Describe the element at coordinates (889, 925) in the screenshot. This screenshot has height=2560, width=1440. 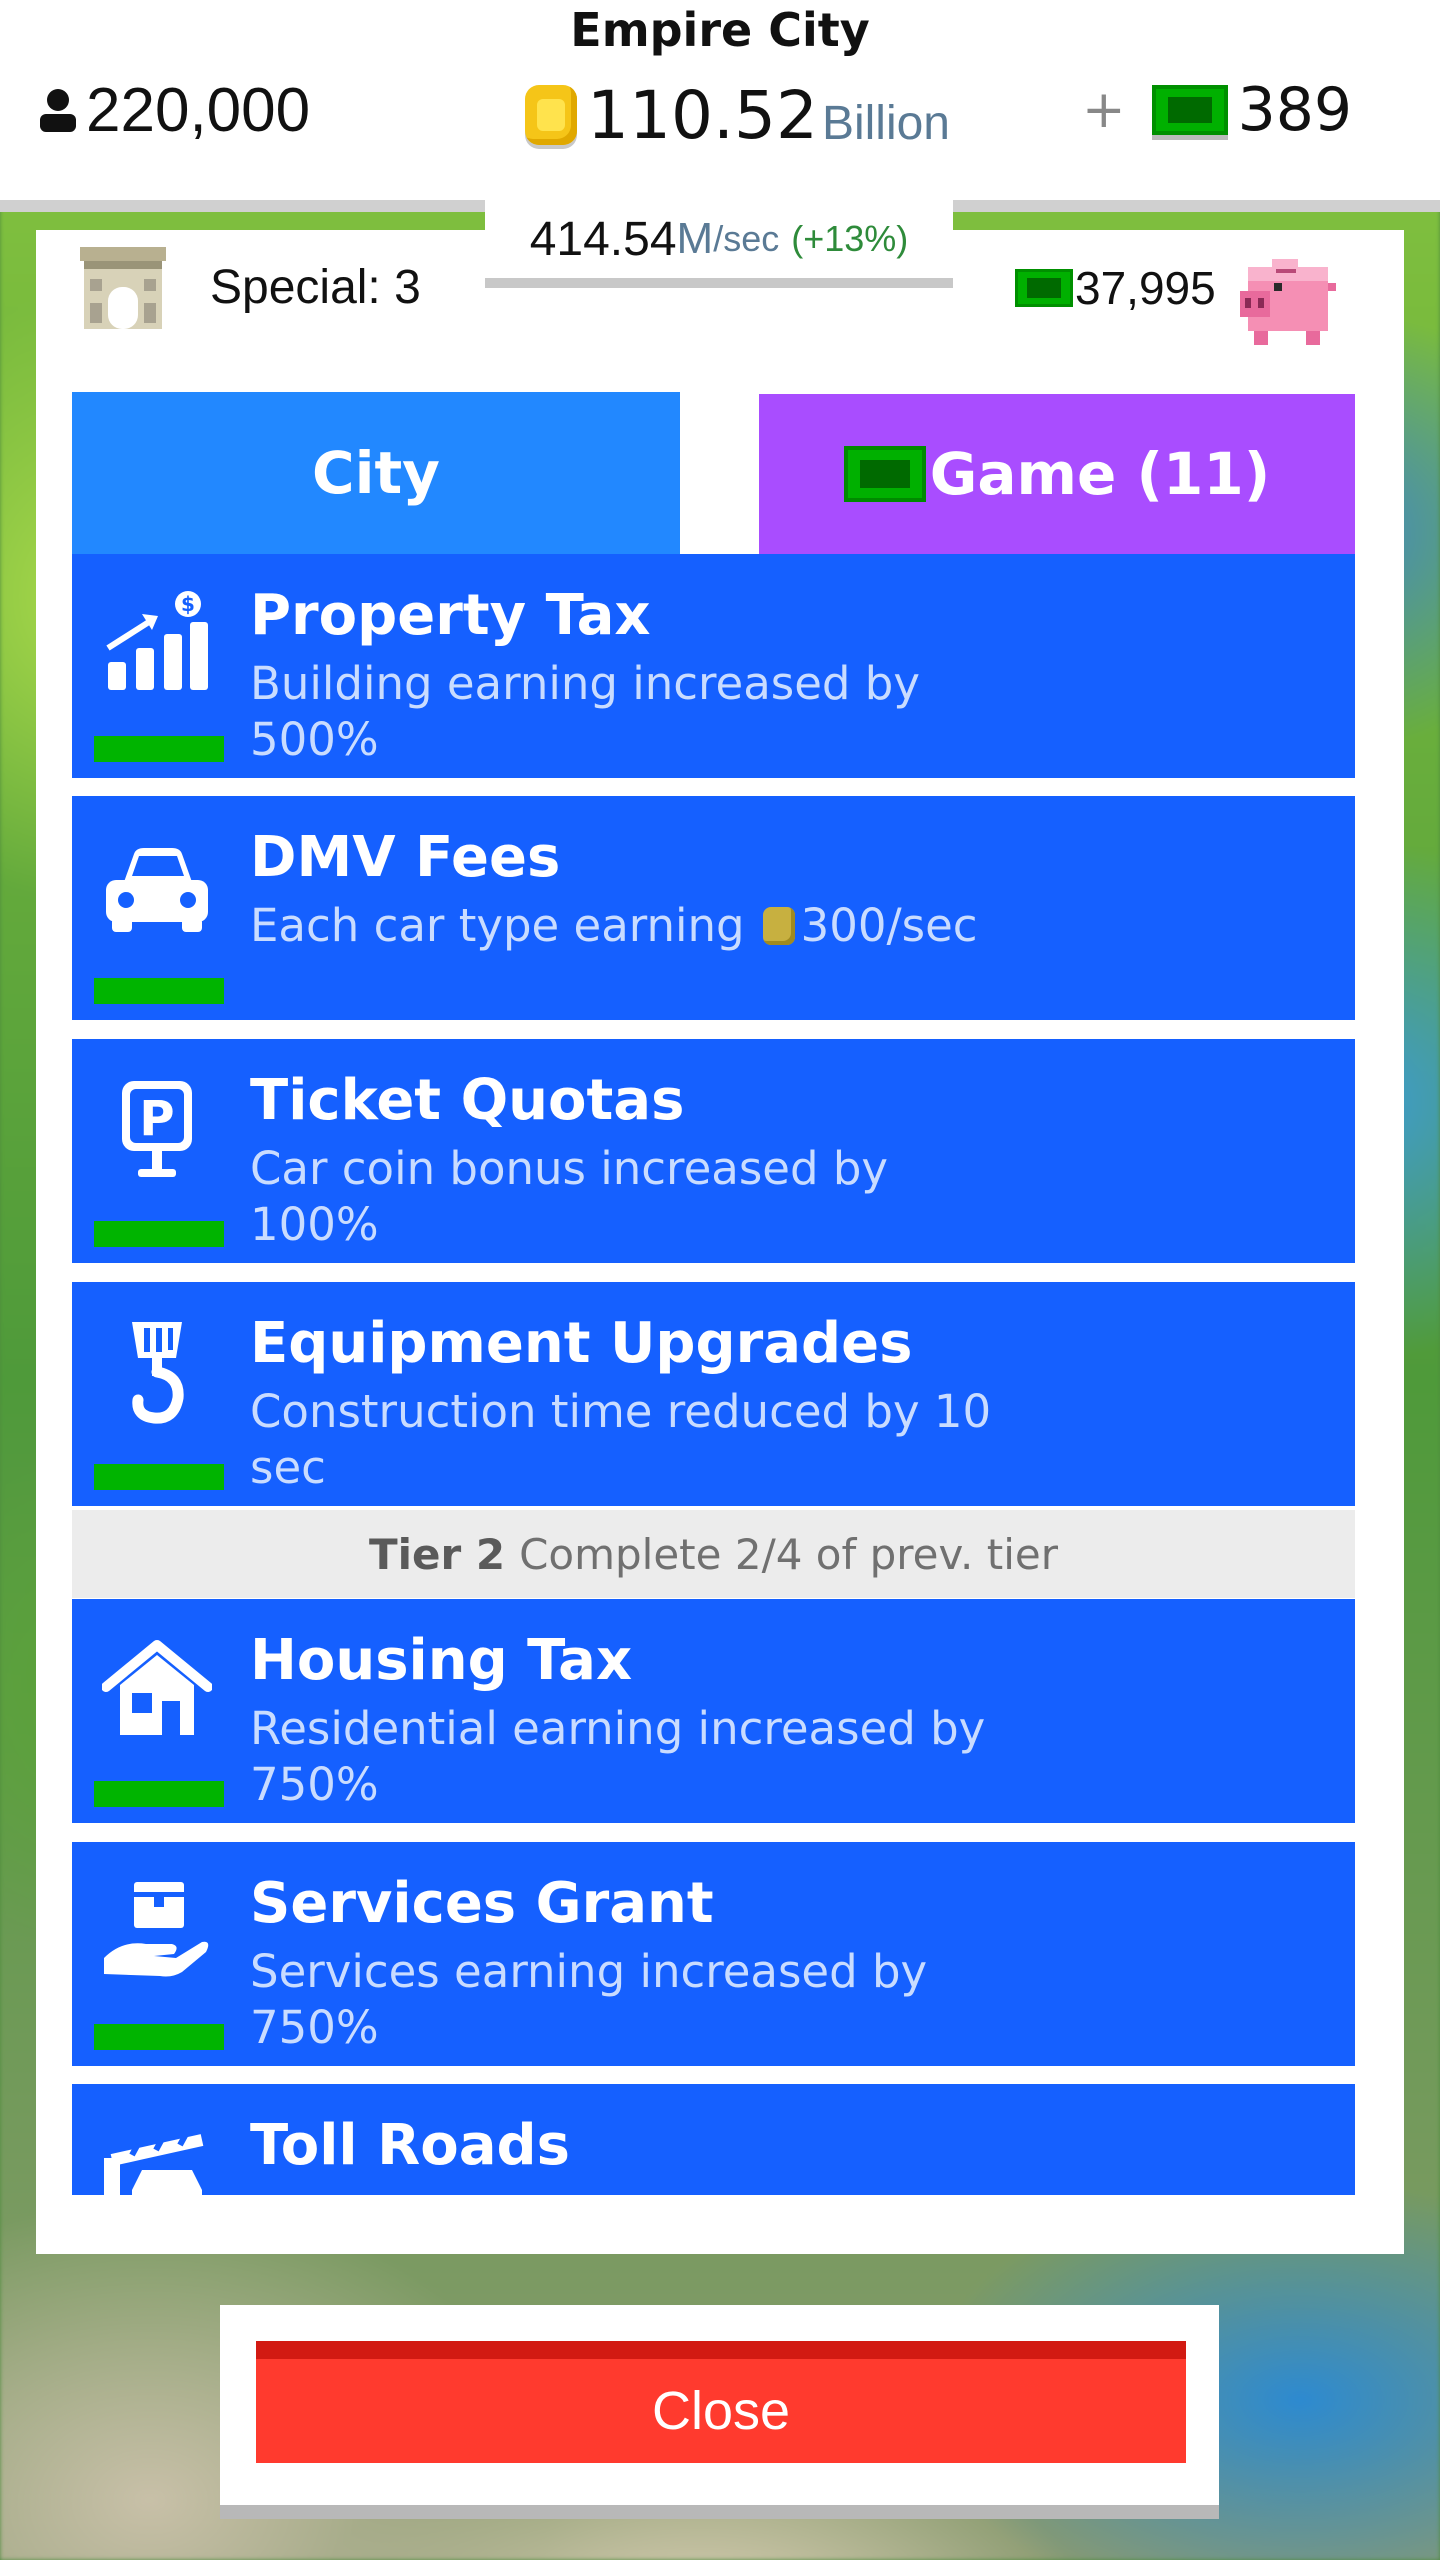
I see `description-value: 300/sec` at that location.